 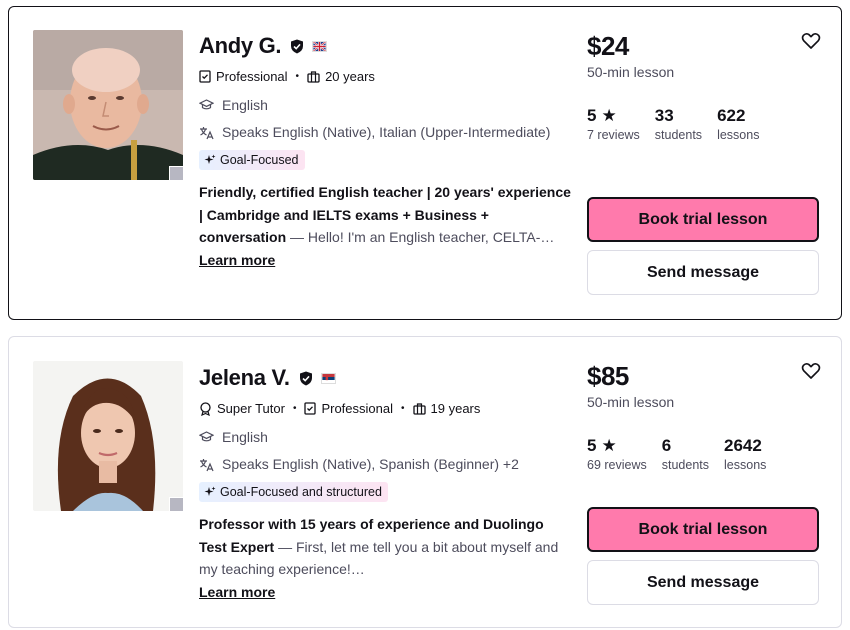 I want to click on tutor-name: Jelena V., so click(x=244, y=378).